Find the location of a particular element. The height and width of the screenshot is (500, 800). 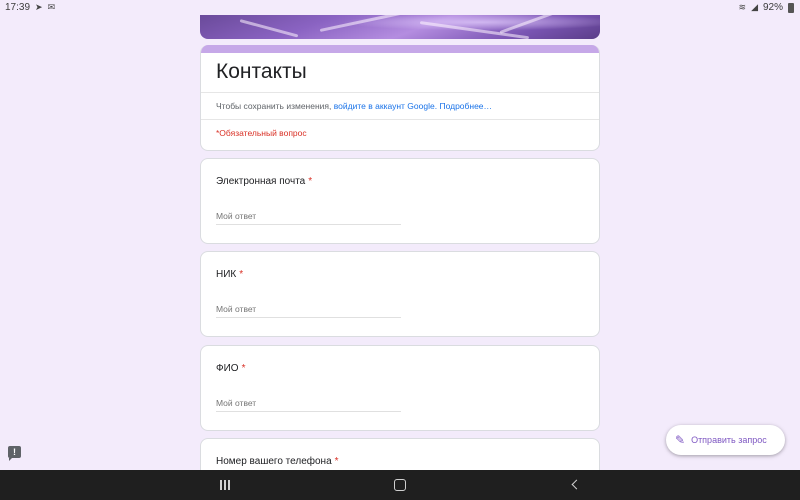

question-card-fullname: ФИО * is located at coordinates (400, 388).